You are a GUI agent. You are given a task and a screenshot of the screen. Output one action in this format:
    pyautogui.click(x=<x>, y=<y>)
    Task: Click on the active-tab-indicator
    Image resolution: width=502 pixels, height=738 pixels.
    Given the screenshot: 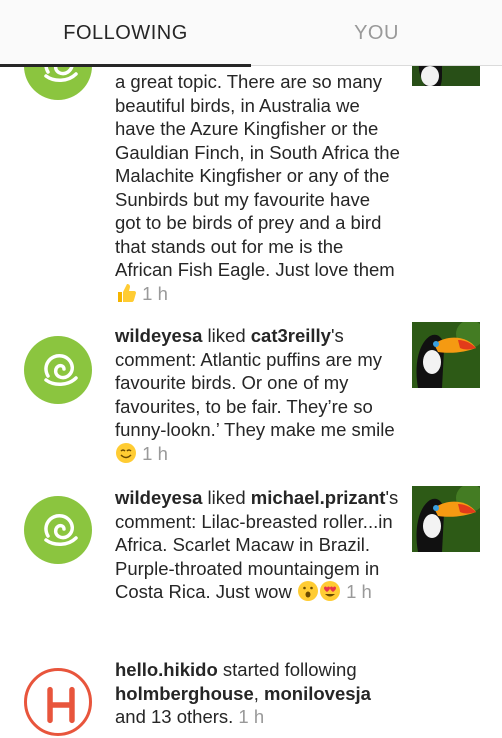 What is the action you would take?
    pyautogui.click(x=125, y=65)
    